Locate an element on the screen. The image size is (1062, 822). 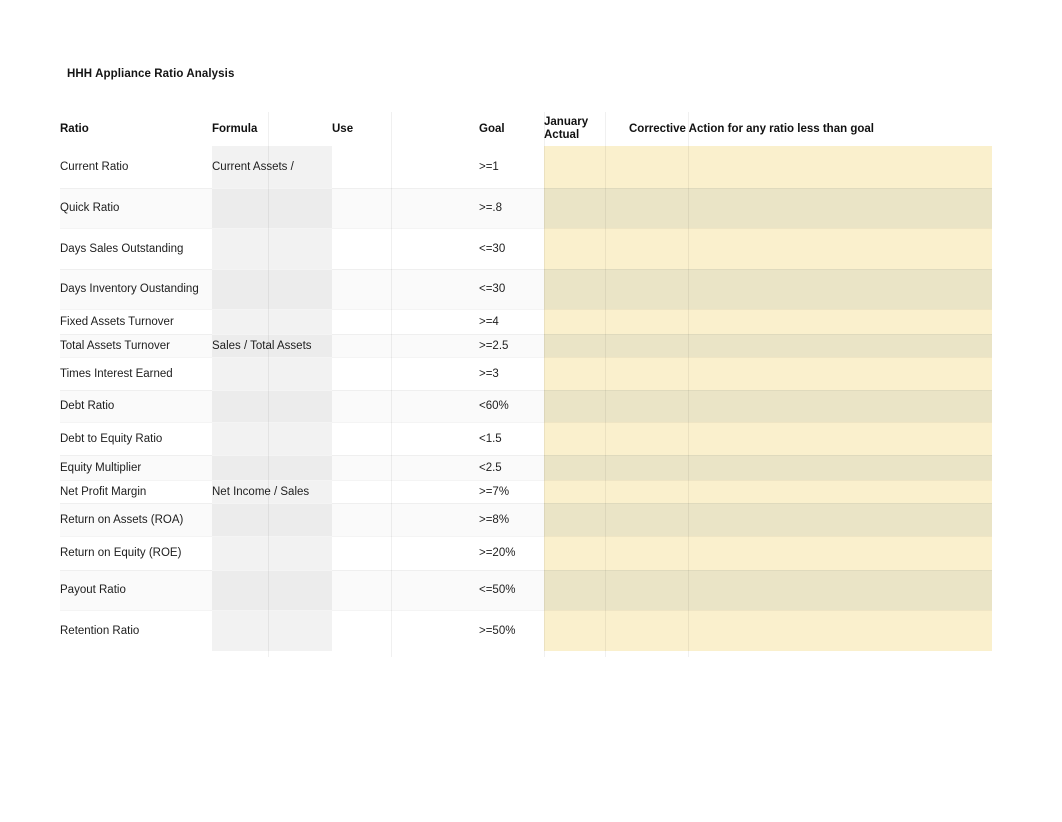
table-row: Net Profit Margin Net Income / Sales >=7% is located at coordinates (526, 491).